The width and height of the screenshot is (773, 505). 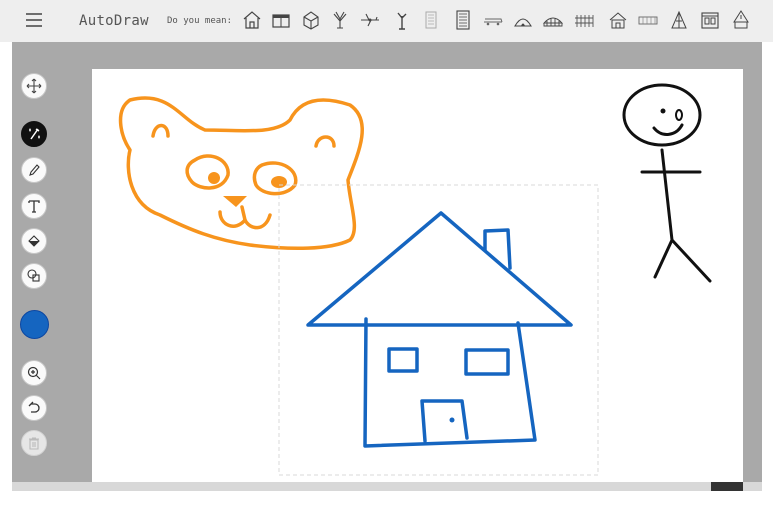 What do you see at coordinates (553, 20) in the screenshot?
I see `suggestion-stadium-icon` at bounding box center [553, 20].